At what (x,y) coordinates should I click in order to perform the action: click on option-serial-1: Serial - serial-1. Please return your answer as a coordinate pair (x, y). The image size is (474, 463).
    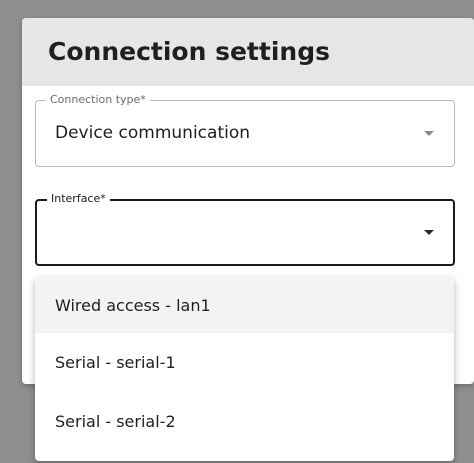
    Looking at the image, I should click on (244, 362).